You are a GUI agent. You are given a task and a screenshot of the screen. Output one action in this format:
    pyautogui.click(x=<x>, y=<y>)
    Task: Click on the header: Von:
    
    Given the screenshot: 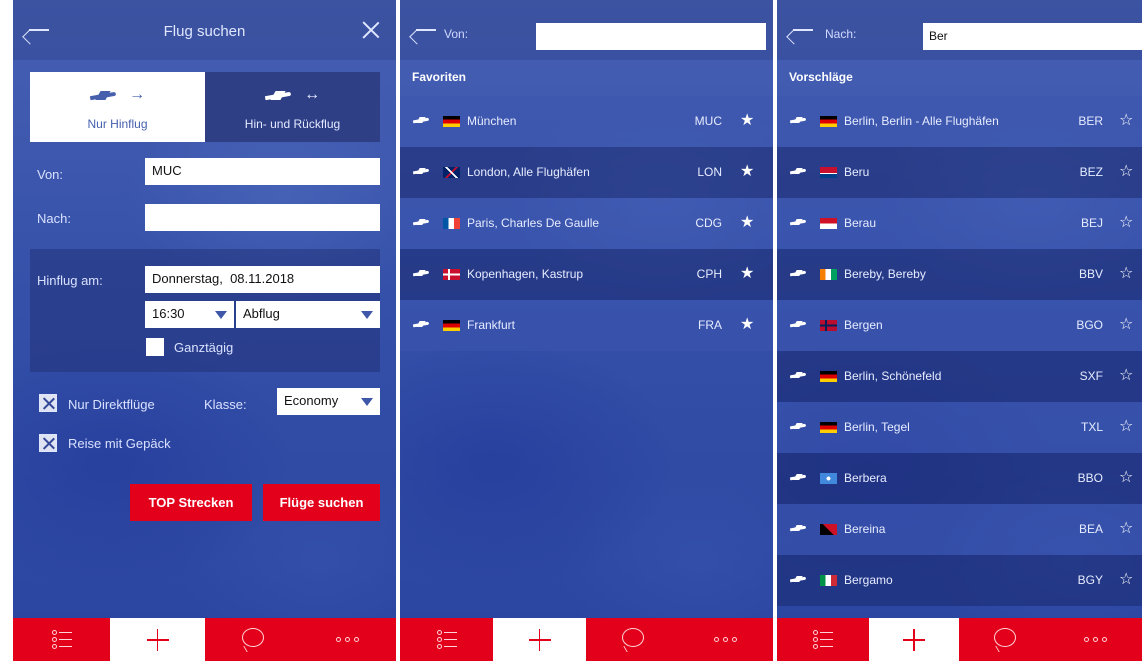 What is the action you would take?
    pyautogui.click(x=586, y=30)
    